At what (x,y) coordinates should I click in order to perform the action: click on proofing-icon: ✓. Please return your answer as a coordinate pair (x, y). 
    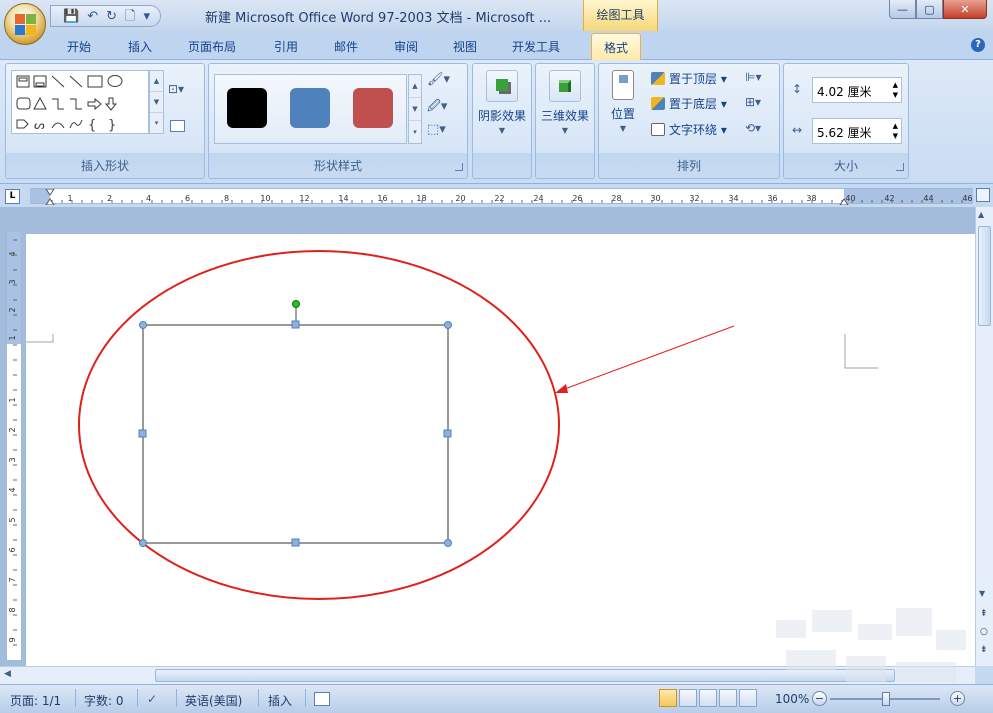
    Looking at the image, I should click on (152, 699).